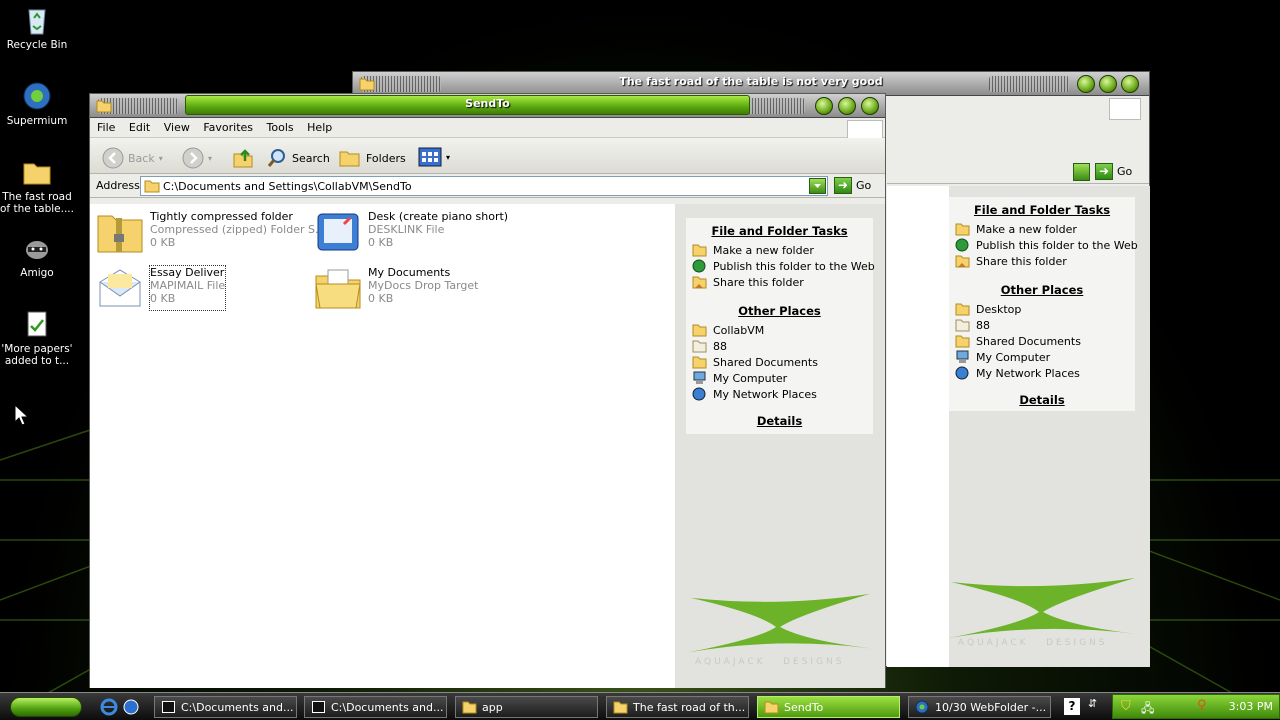 Image resolution: width=1280 pixels, height=720 pixels. I want to click on desktop-icon-amigo: Amigo, so click(37, 255).